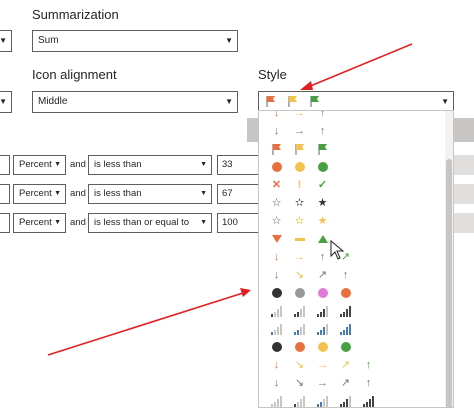  Describe the element at coordinates (449, 283) in the screenshot. I see `scrollbar-thumb` at that location.